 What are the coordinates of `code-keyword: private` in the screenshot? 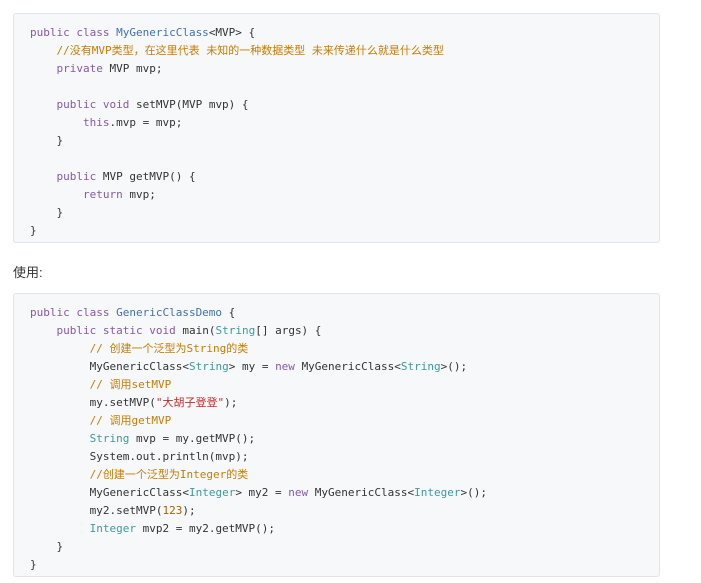 It's located at (70, 68).